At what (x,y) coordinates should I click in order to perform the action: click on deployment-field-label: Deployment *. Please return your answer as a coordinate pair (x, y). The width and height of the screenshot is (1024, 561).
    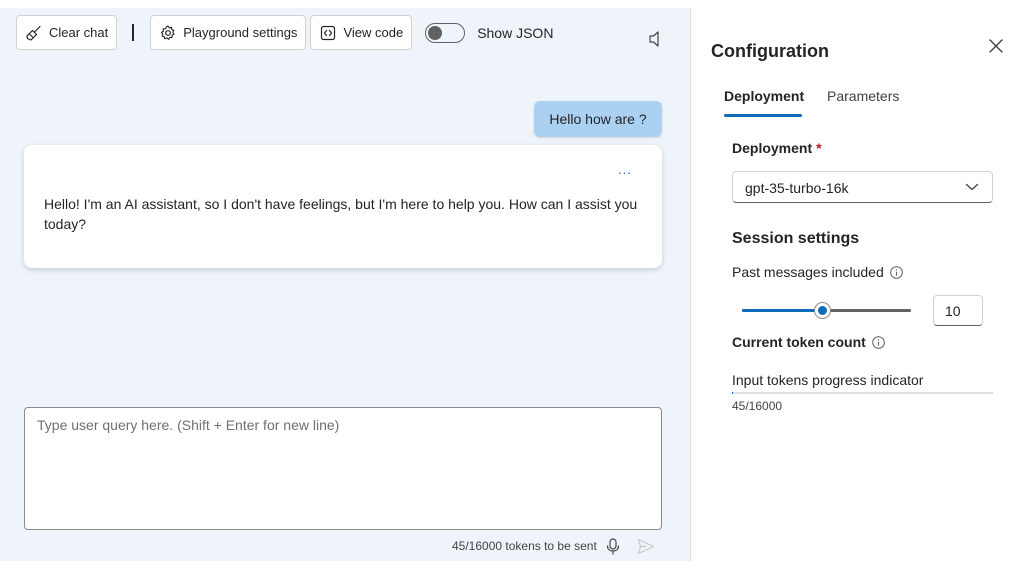
    Looking at the image, I should click on (777, 148).